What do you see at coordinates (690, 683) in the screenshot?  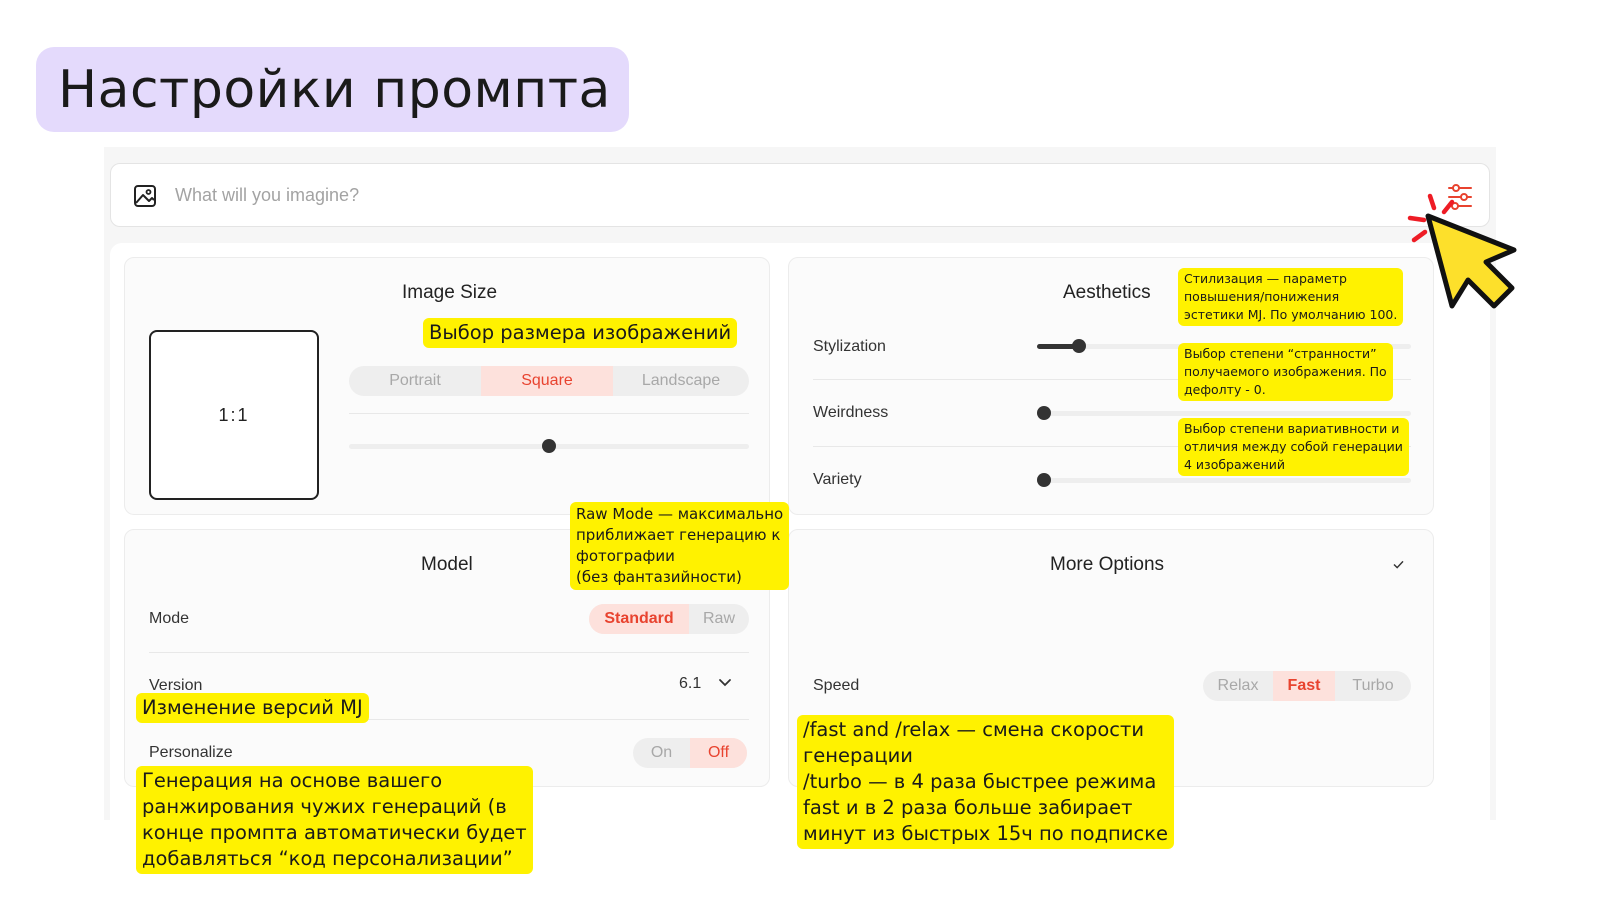 I see `version-value: 6.1` at bounding box center [690, 683].